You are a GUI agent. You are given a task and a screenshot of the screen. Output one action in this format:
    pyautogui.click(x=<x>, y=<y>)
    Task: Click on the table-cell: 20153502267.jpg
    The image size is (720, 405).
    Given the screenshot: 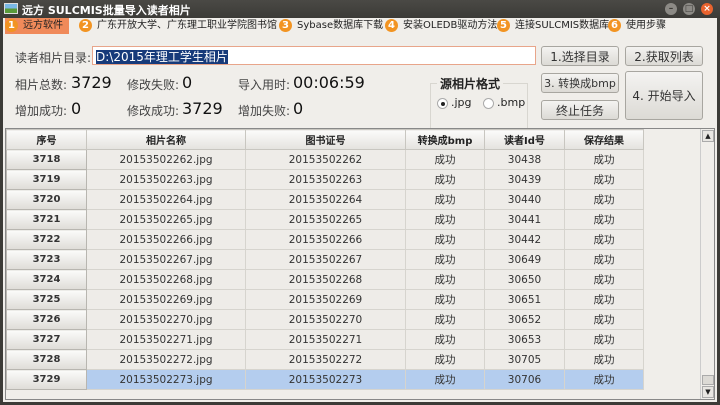 What is the action you would take?
    pyautogui.click(x=166, y=259)
    